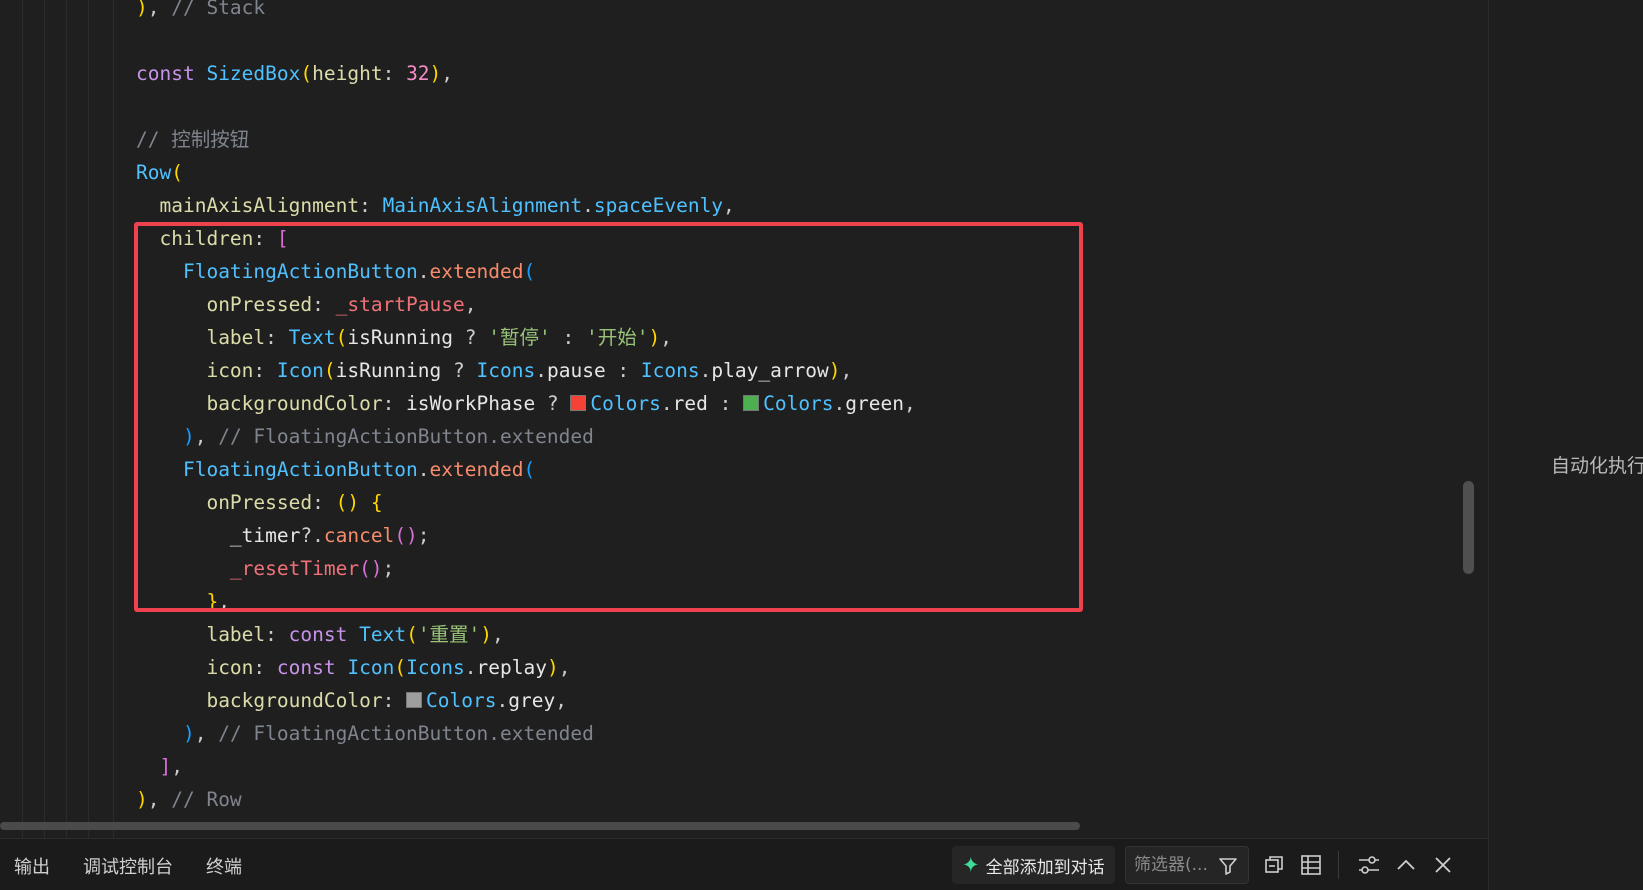 This screenshot has width=1643, height=890. I want to click on code-token: mainAxisAlignment, so click(259, 205).